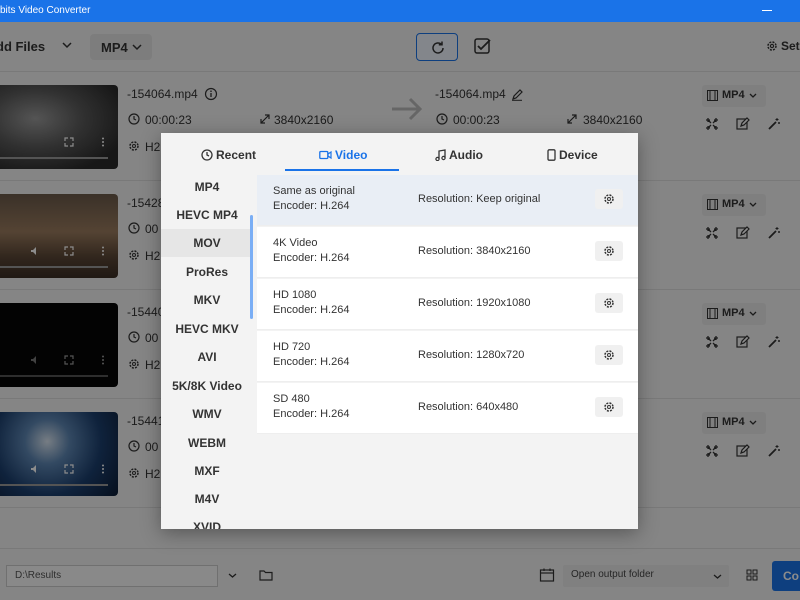 The width and height of the screenshot is (800, 600). What do you see at coordinates (207, 329) in the screenshot?
I see `format-item: HEVC MKV` at bounding box center [207, 329].